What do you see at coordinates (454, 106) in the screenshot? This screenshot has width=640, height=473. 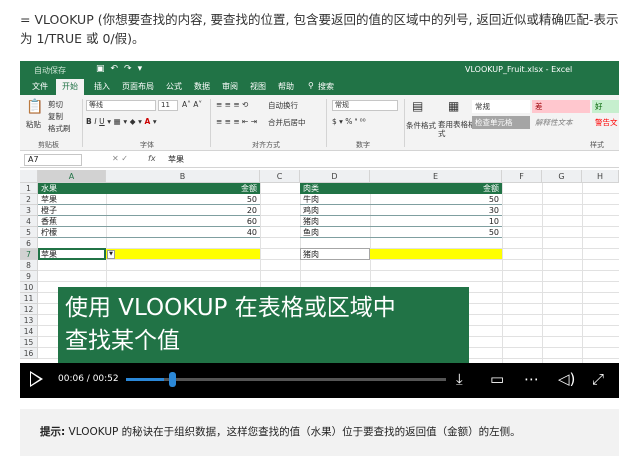 I see `table-format-icon: ▦` at bounding box center [454, 106].